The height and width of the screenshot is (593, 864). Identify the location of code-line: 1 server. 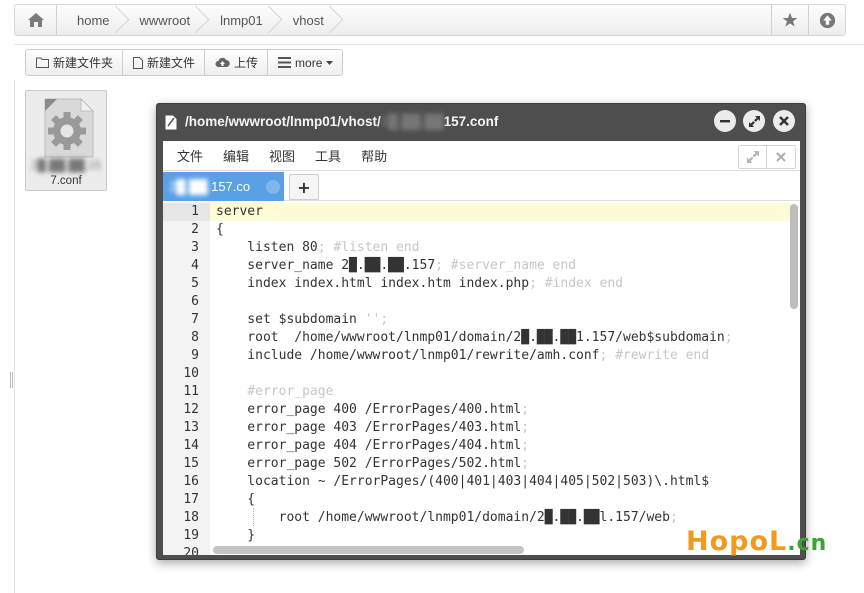
(477, 212).